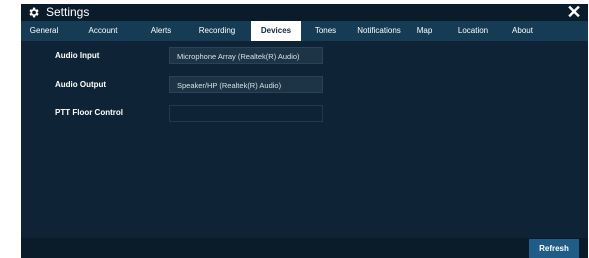 The width and height of the screenshot is (589, 258). Describe the element at coordinates (574, 12) in the screenshot. I see `close-icon: ✕` at that location.